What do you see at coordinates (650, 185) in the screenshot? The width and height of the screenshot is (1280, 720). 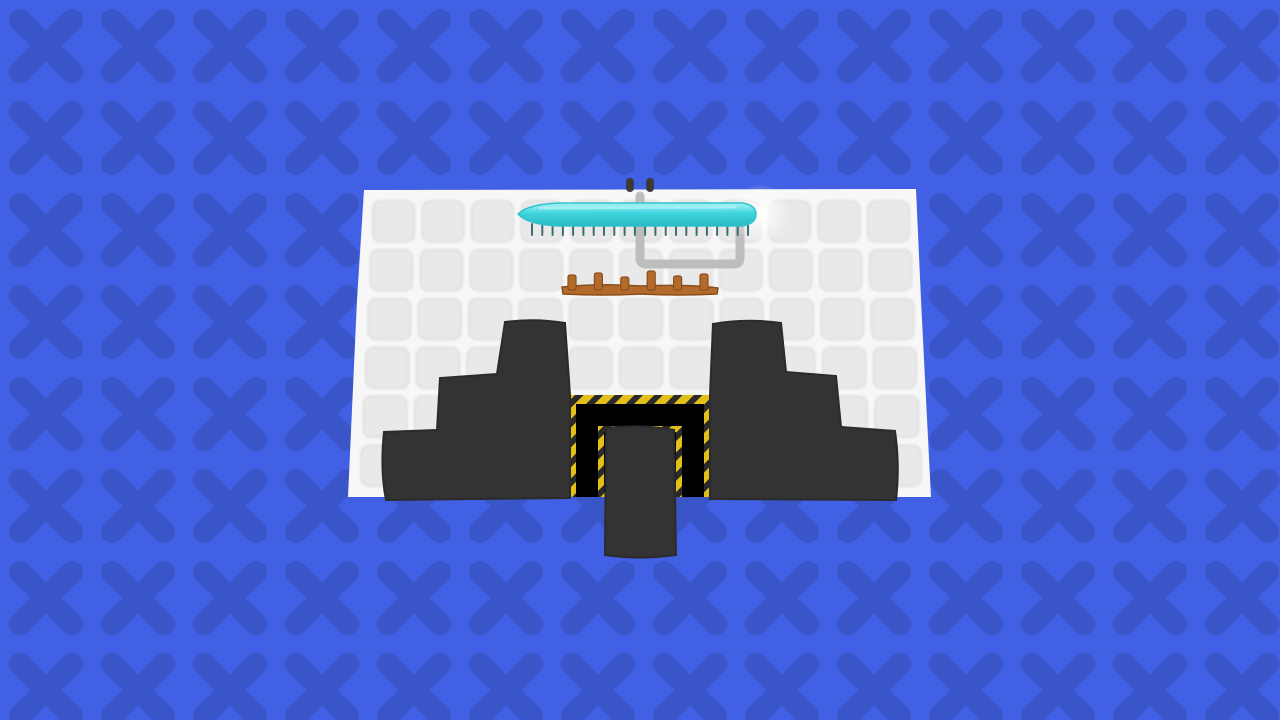 I see `post-knob-right` at bounding box center [650, 185].